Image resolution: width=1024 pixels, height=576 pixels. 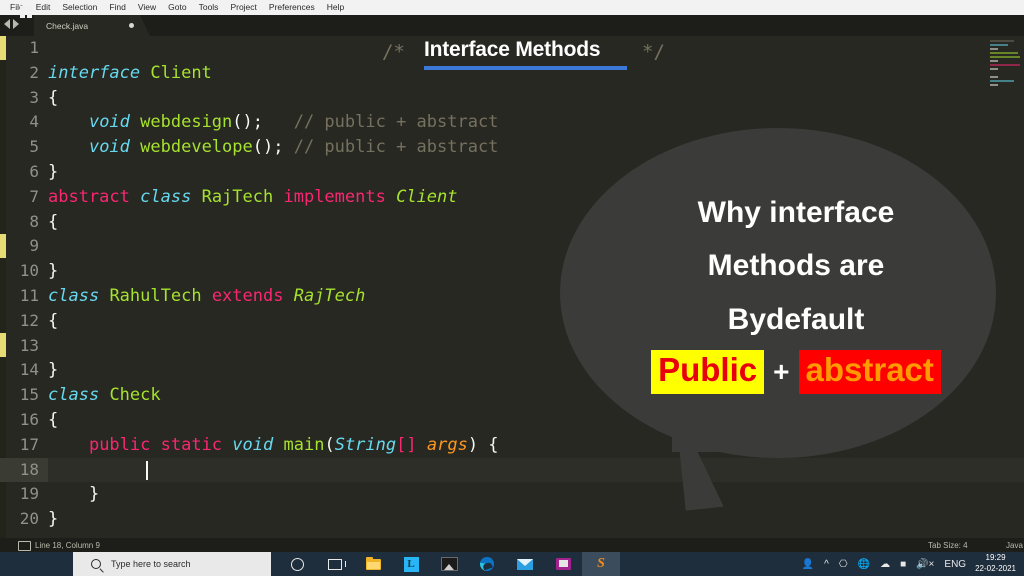 What do you see at coordinates (843, 564) in the screenshot?
I see `monitor-icon: ⎔` at bounding box center [843, 564].